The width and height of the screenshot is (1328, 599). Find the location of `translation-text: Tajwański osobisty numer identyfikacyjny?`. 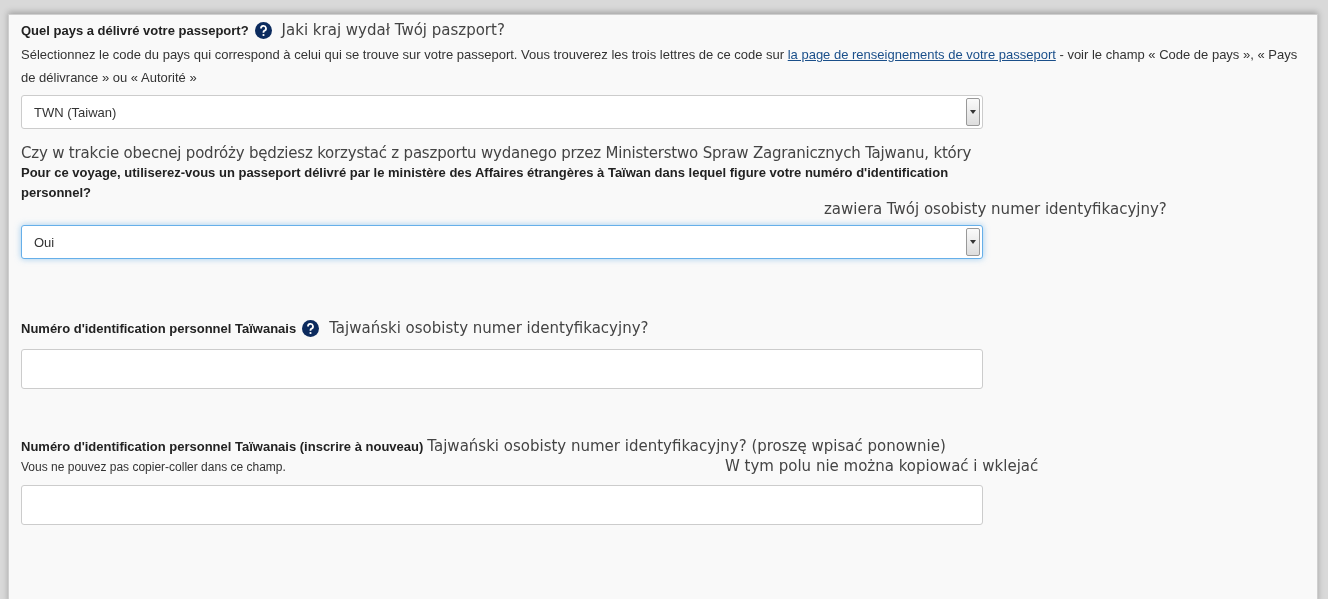

translation-text: Tajwański osobisty numer identyfikacyjny? is located at coordinates (489, 328).